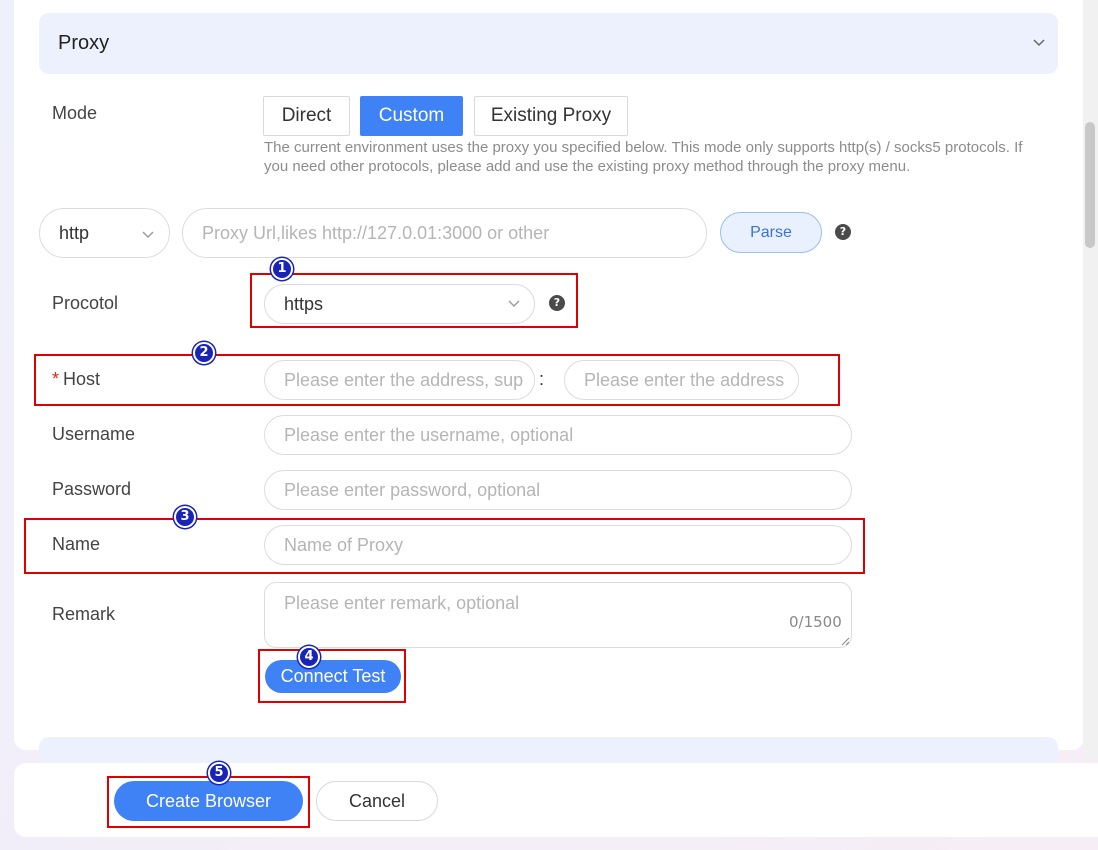 This screenshot has width=1098, height=850. I want to click on parse-button: Parse, so click(771, 232).